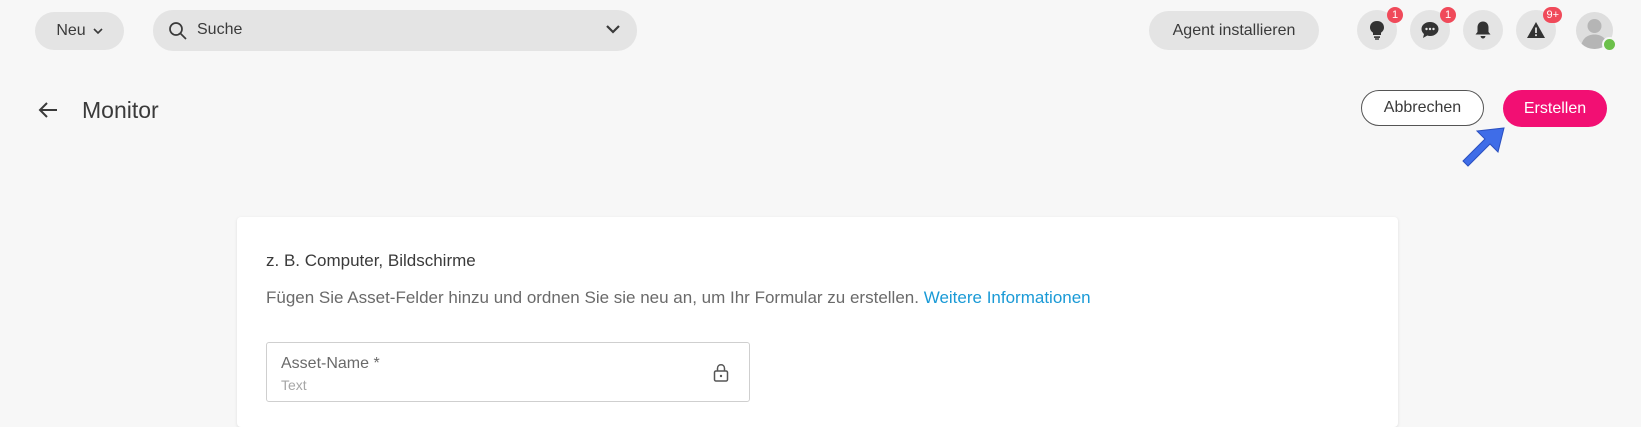 The width and height of the screenshot is (1641, 427). I want to click on create-button: Erstellen, so click(1555, 108).